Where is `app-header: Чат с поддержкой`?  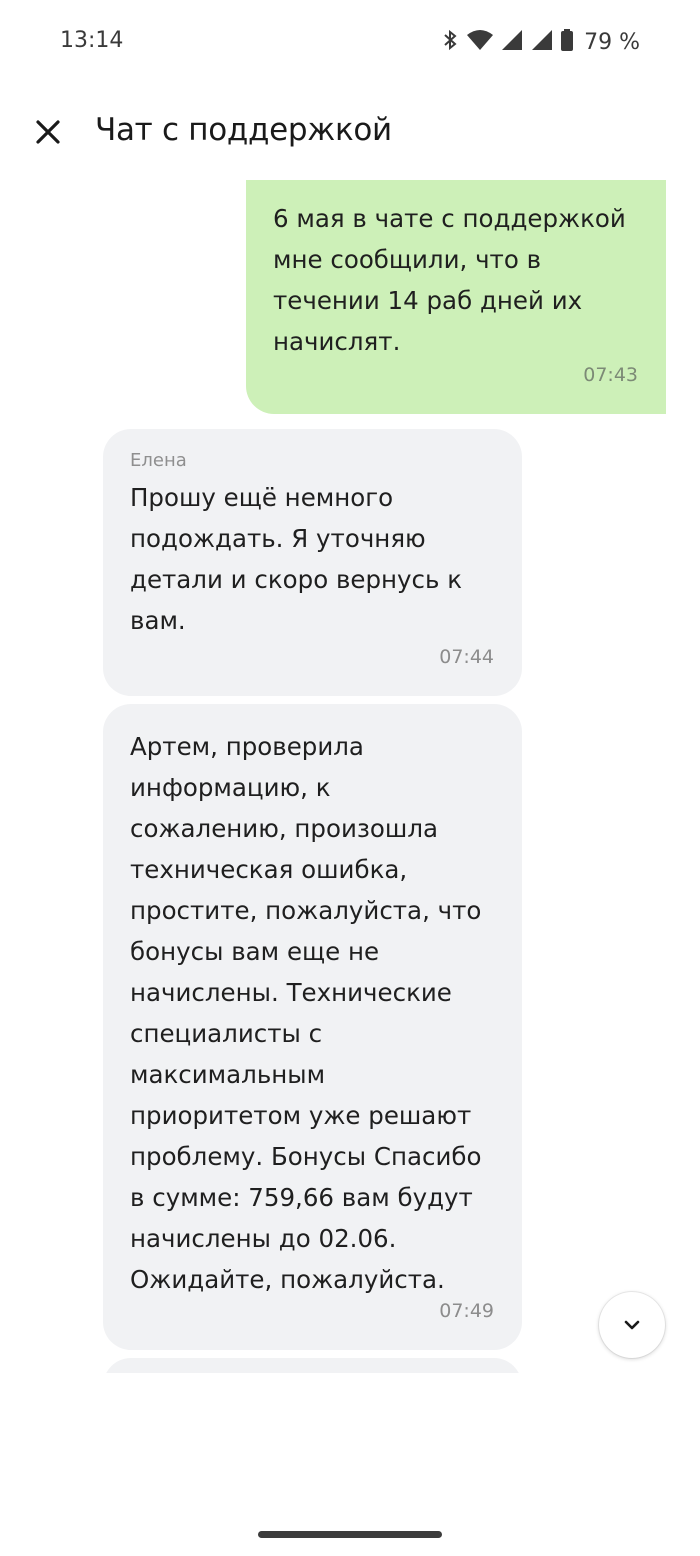 app-header: Чат с поддержкой is located at coordinates (350, 132).